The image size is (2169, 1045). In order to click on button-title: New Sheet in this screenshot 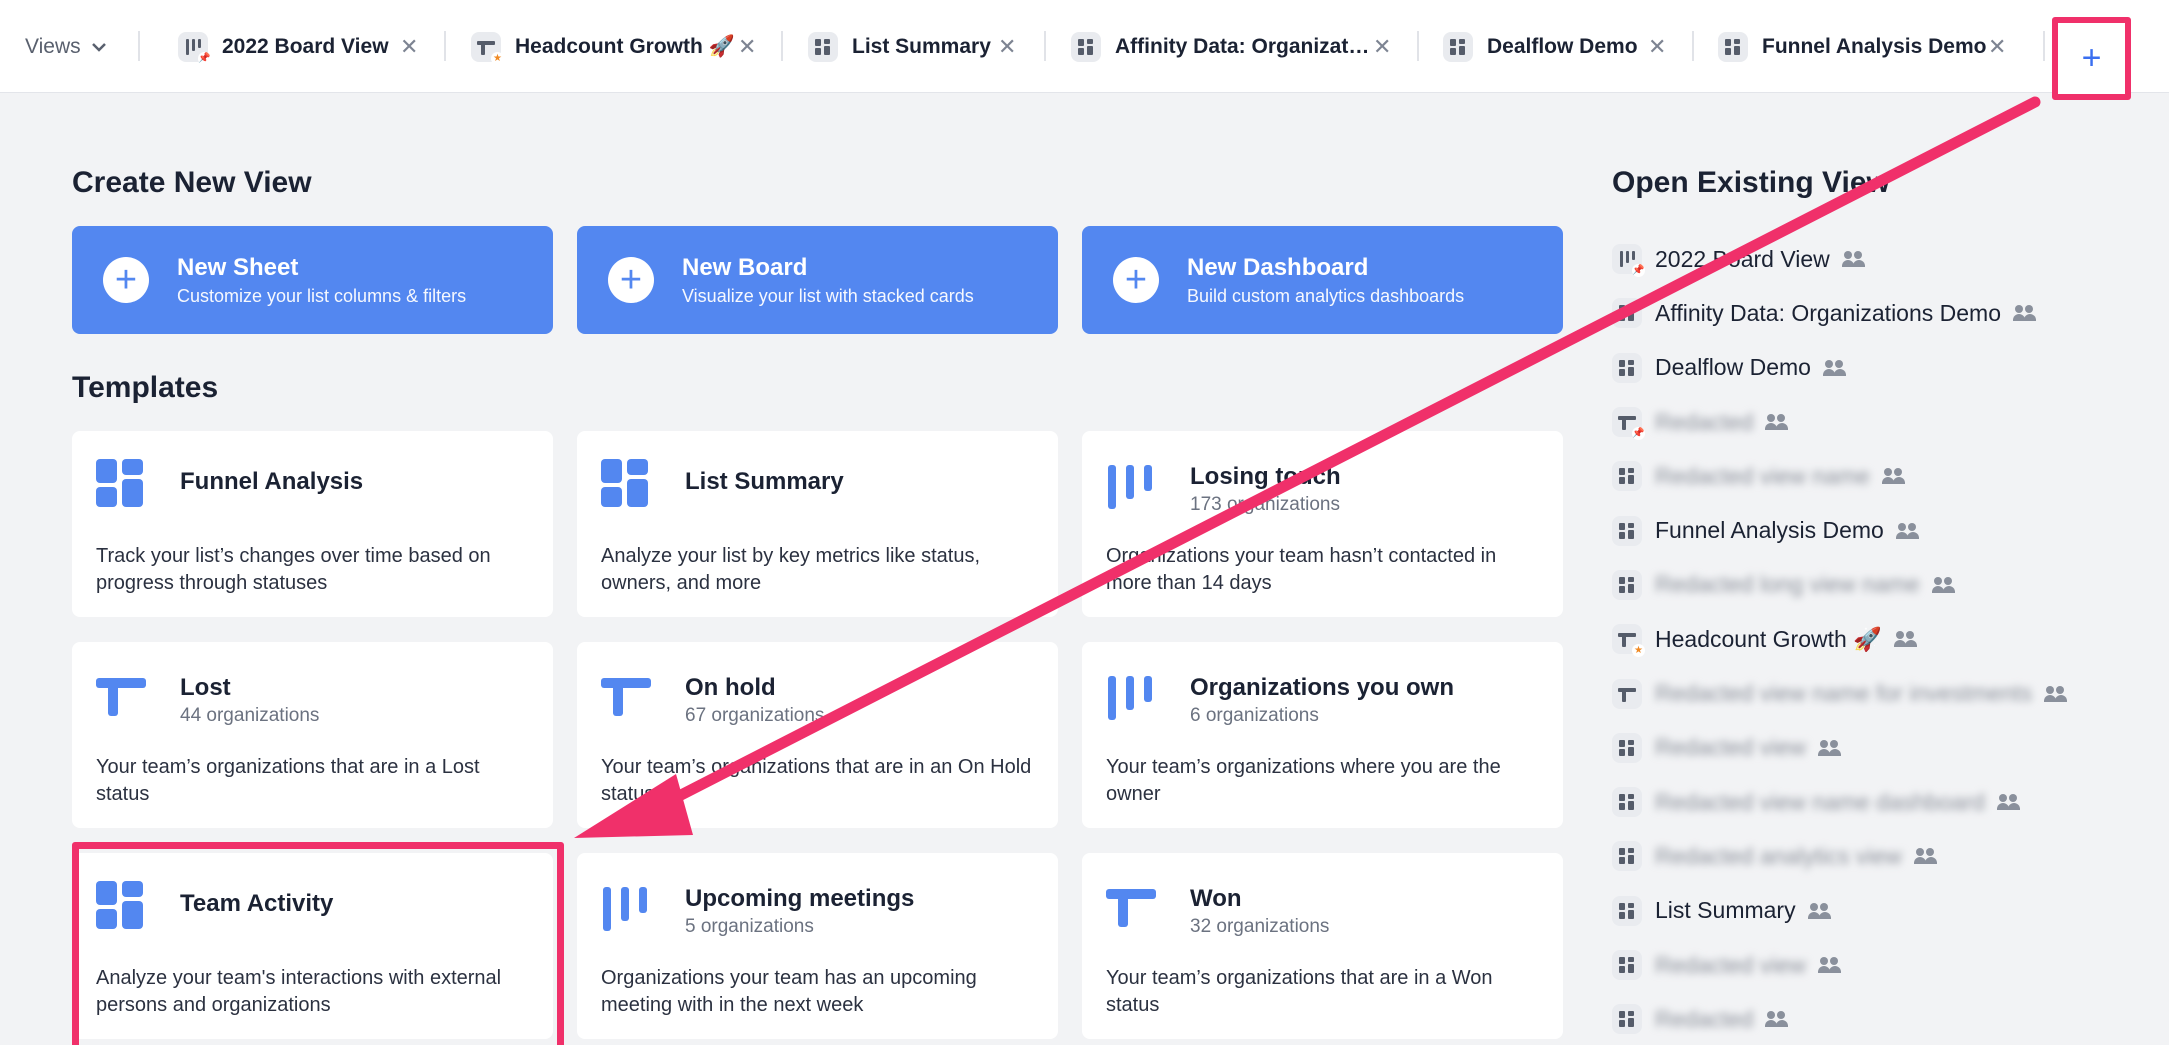, I will do `click(238, 267)`.